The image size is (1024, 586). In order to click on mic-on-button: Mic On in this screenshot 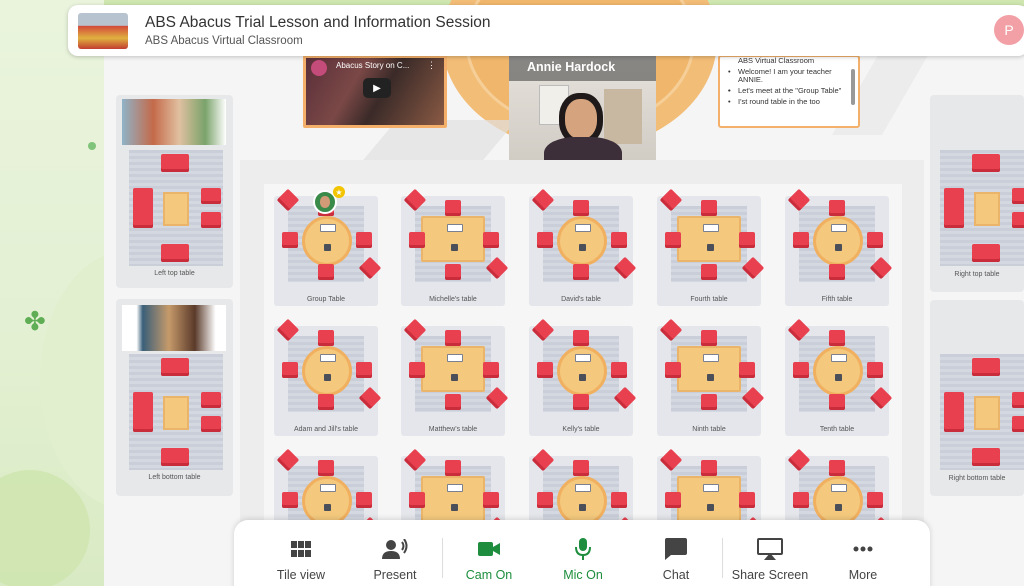, I will do `click(583, 553)`.